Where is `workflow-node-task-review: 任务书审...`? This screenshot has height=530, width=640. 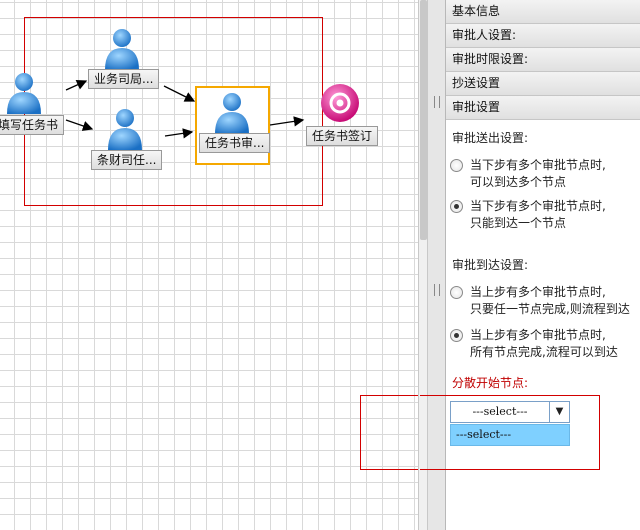
workflow-node-task-review: 任务书审... is located at coordinates (233, 125).